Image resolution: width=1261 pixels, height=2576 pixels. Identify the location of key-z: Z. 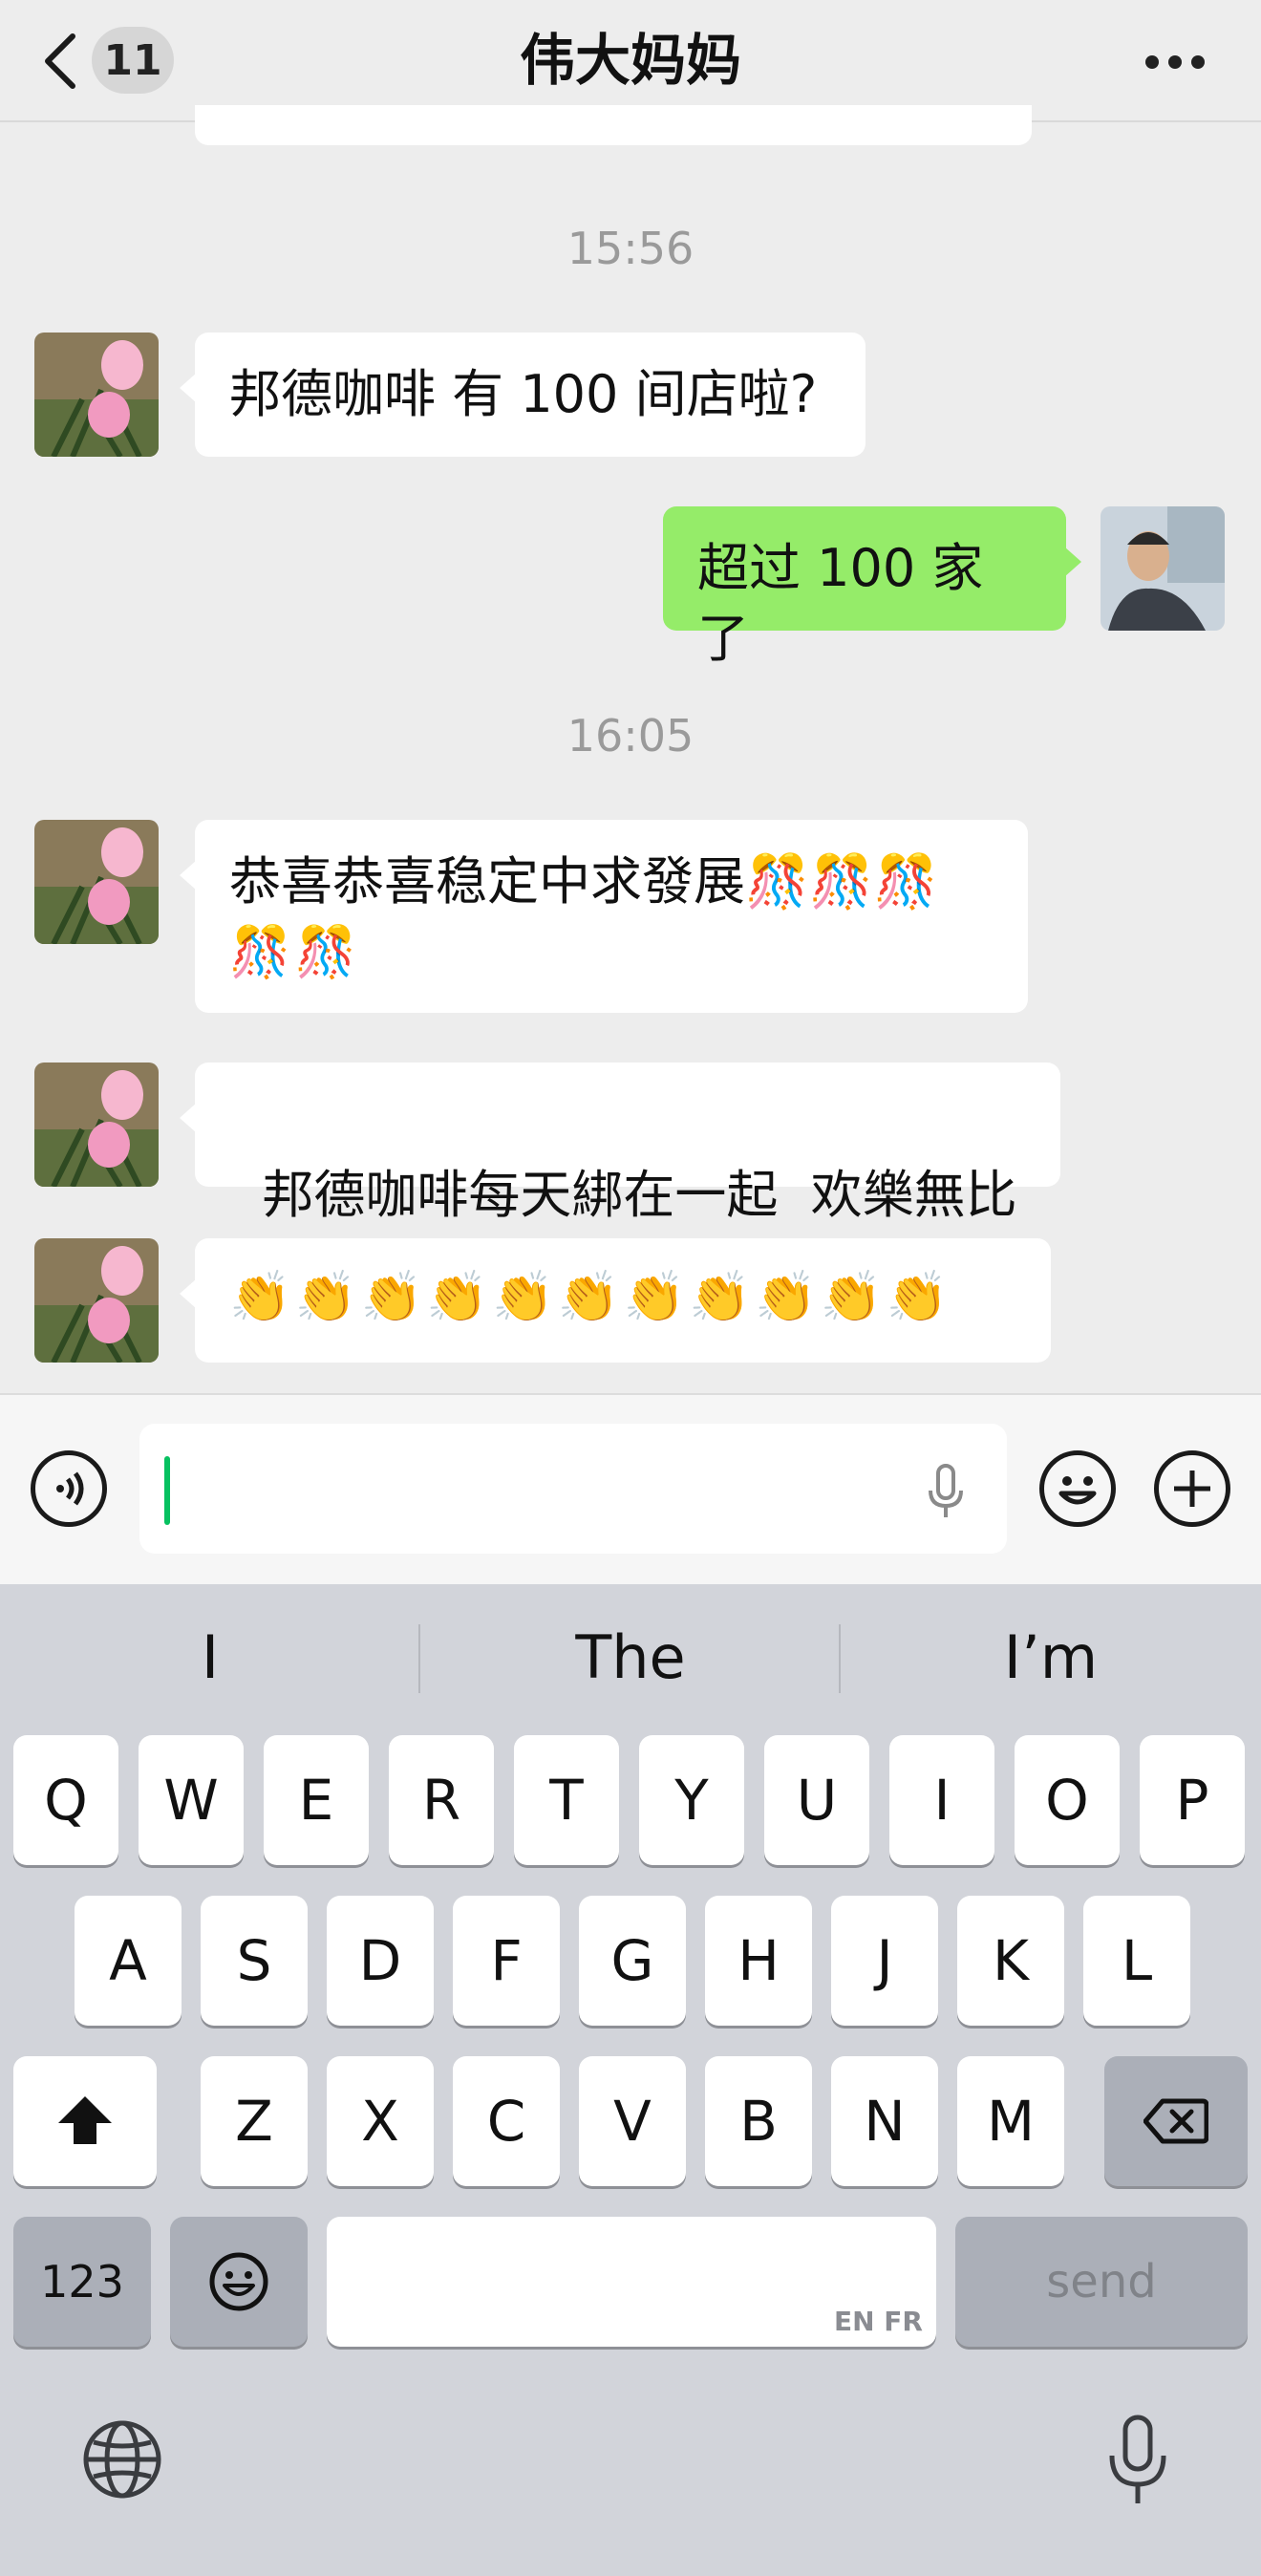
(255, 2121).